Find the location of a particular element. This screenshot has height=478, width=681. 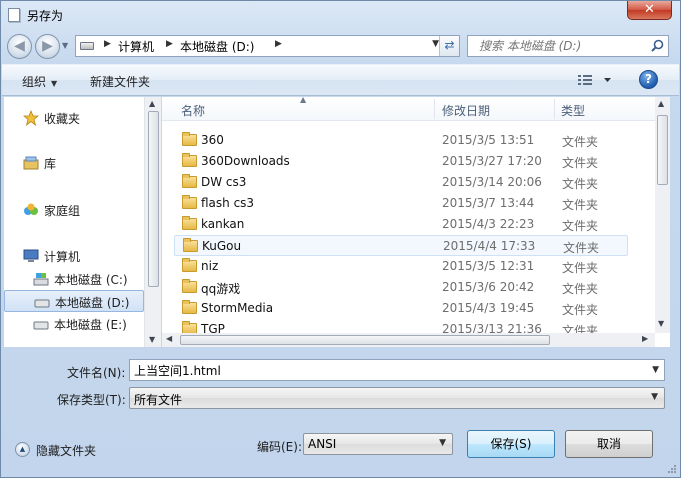

organize-menu-button: 组织 ▼ is located at coordinates (39, 81).